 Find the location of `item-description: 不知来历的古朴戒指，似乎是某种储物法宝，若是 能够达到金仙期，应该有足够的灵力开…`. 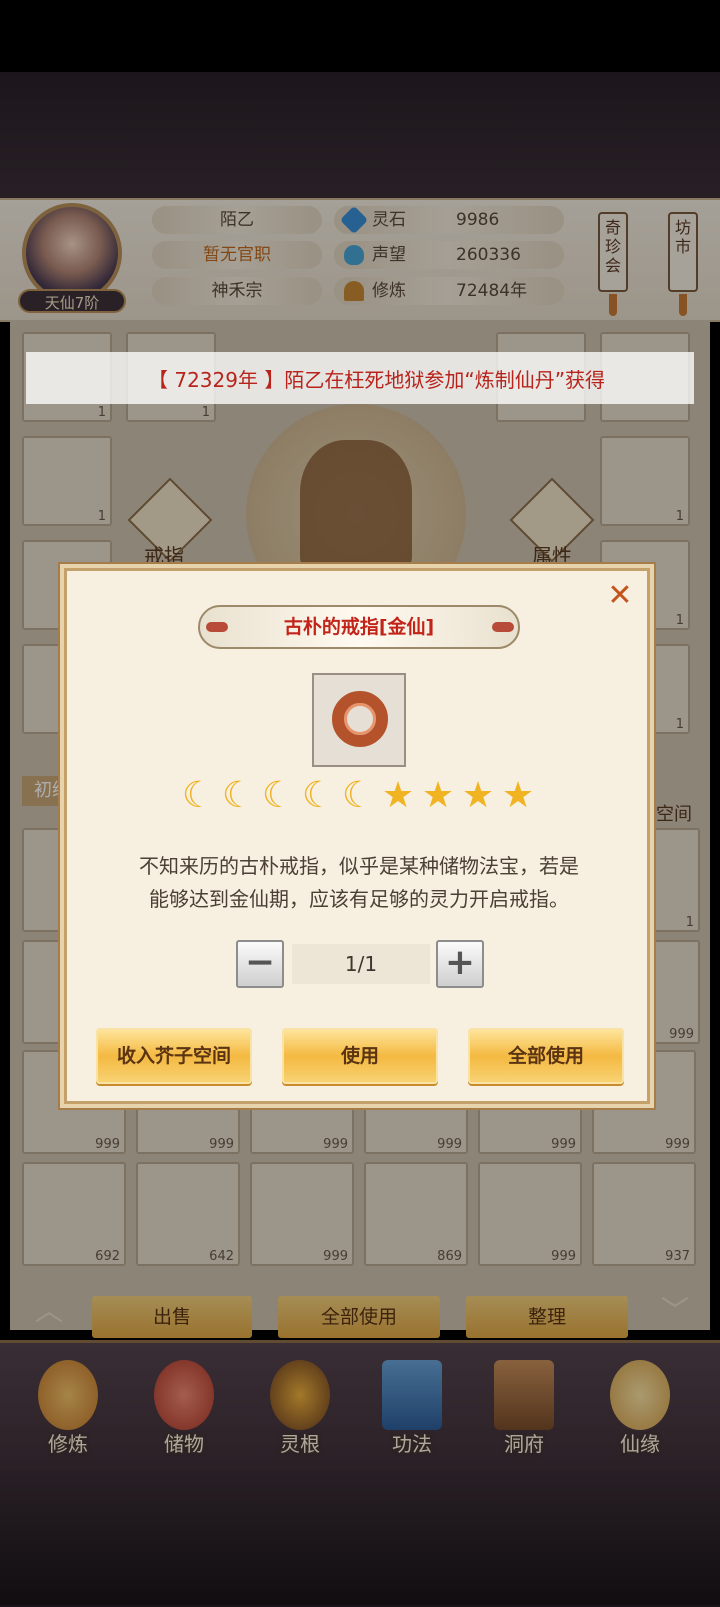

item-description: 不知来历的古朴戒指，似乎是某种储物法宝，若是 能够达到金仙期，应该有足够的灵力开… is located at coordinates (359, 883).